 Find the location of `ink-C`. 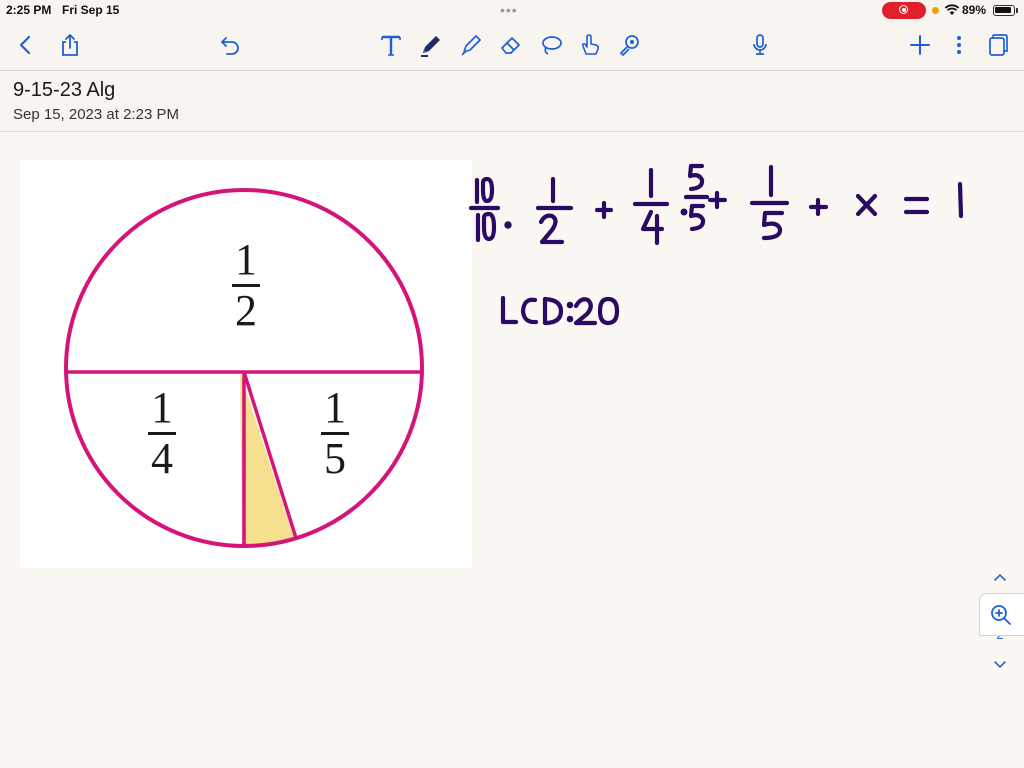

ink-C is located at coordinates (529, 311).